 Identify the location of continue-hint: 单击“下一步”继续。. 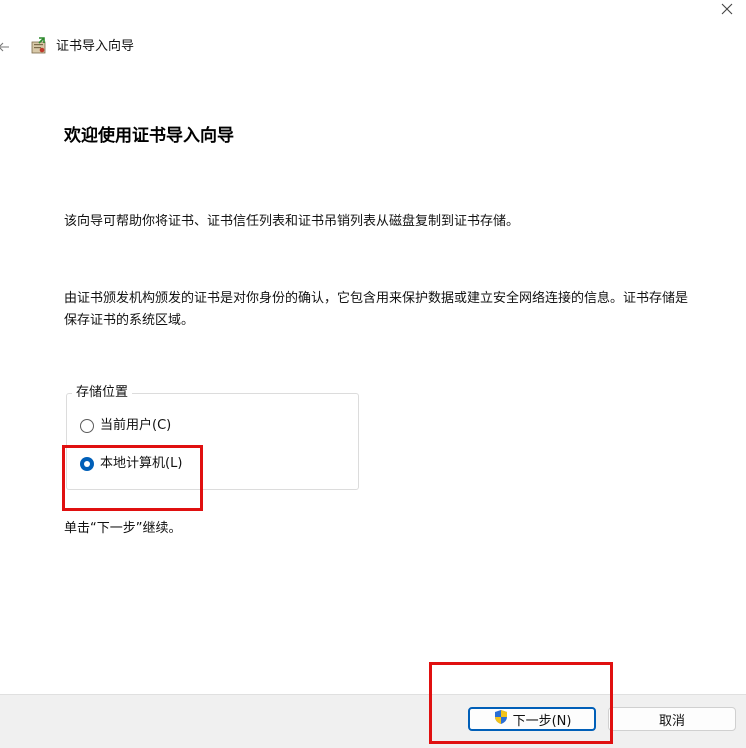
(123, 528).